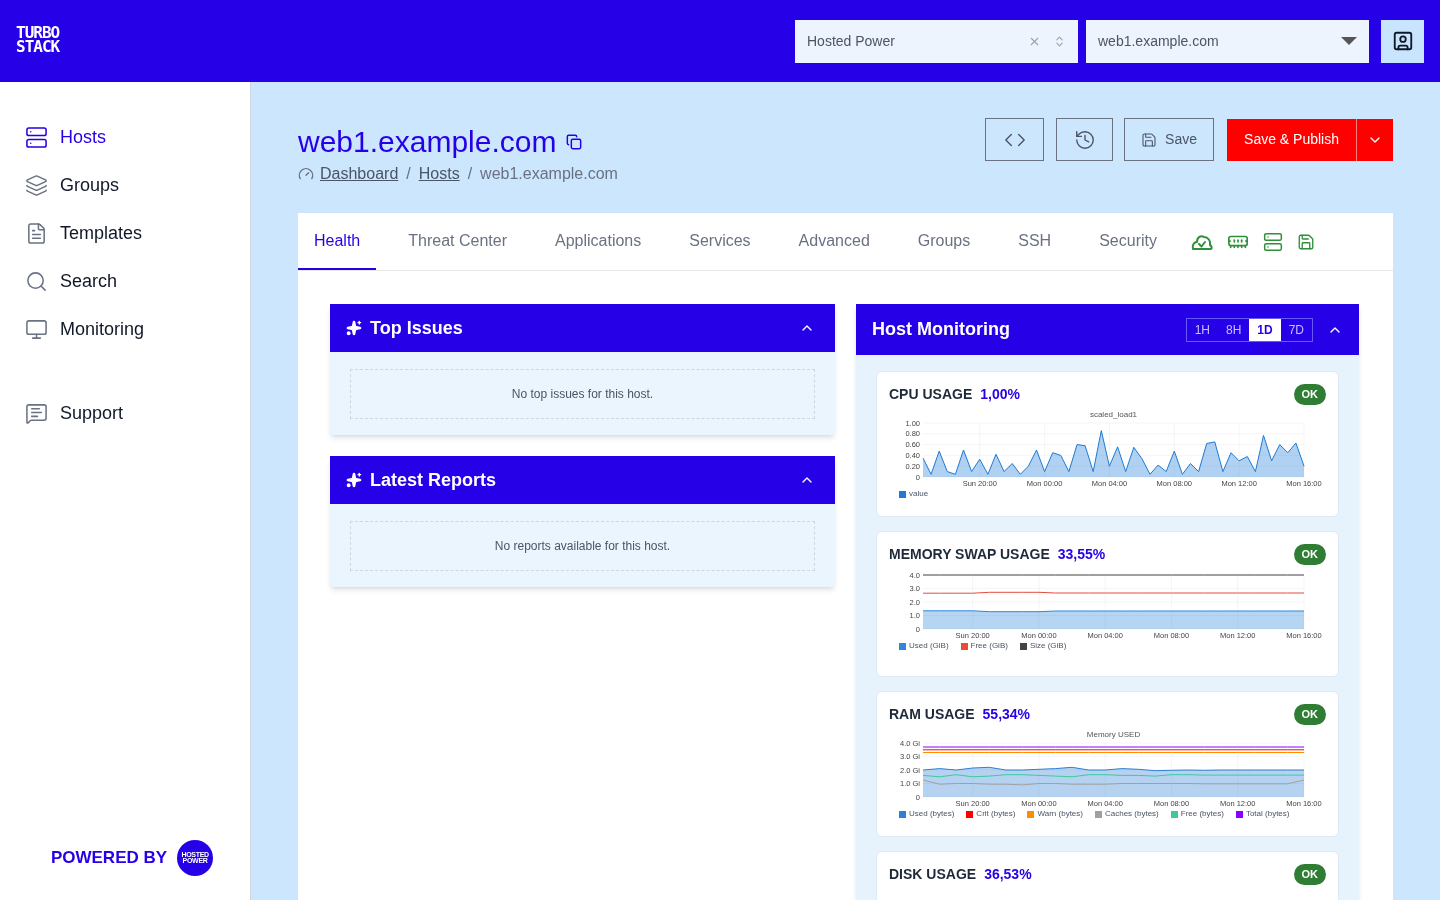  What do you see at coordinates (1197, 814) in the screenshot?
I see `legend-item: Free (bytes)` at bounding box center [1197, 814].